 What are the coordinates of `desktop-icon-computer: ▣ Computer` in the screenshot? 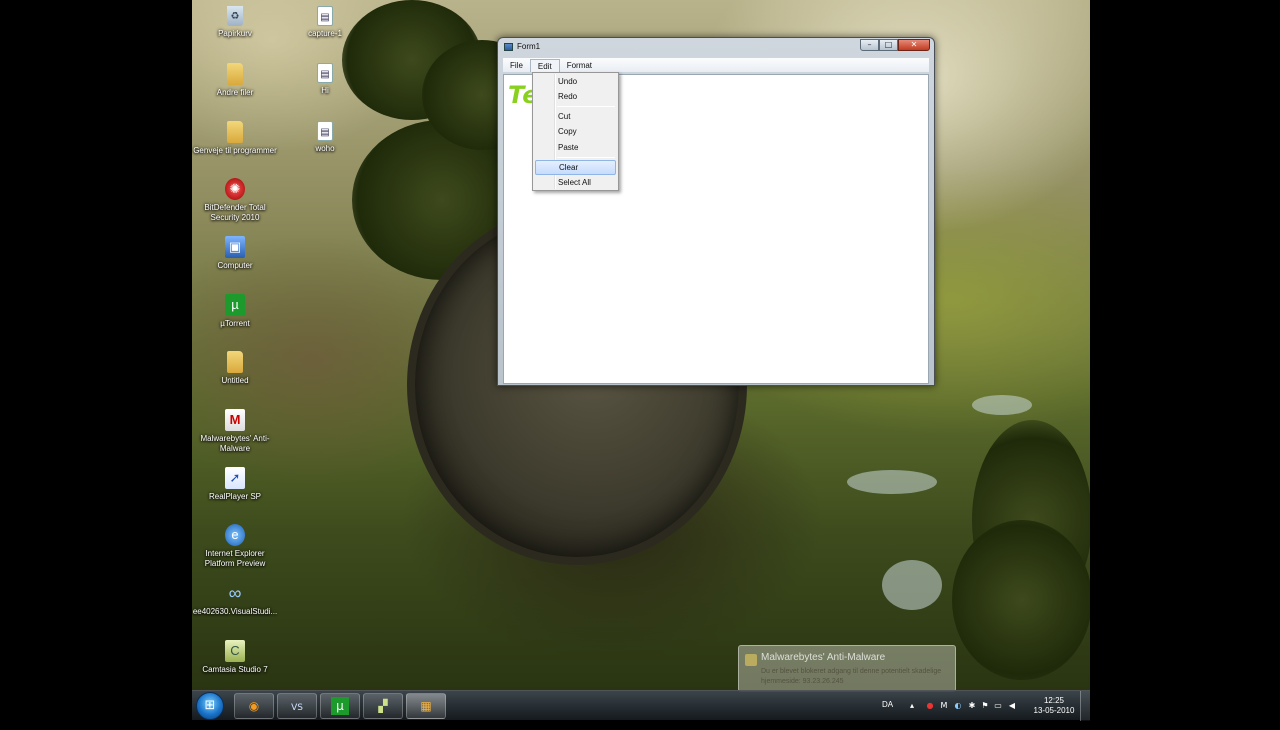 It's located at (235, 253).